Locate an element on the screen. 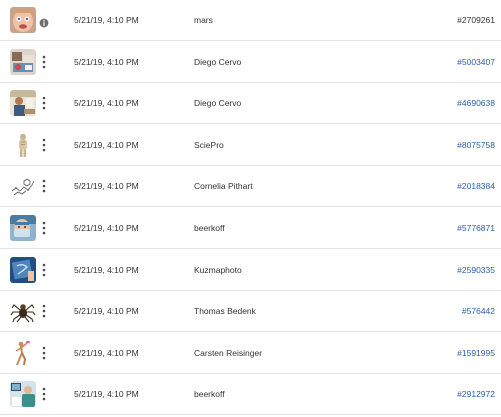 The width and height of the screenshot is (501, 417). asset-id-link: #2590335 is located at coordinates (476, 270).